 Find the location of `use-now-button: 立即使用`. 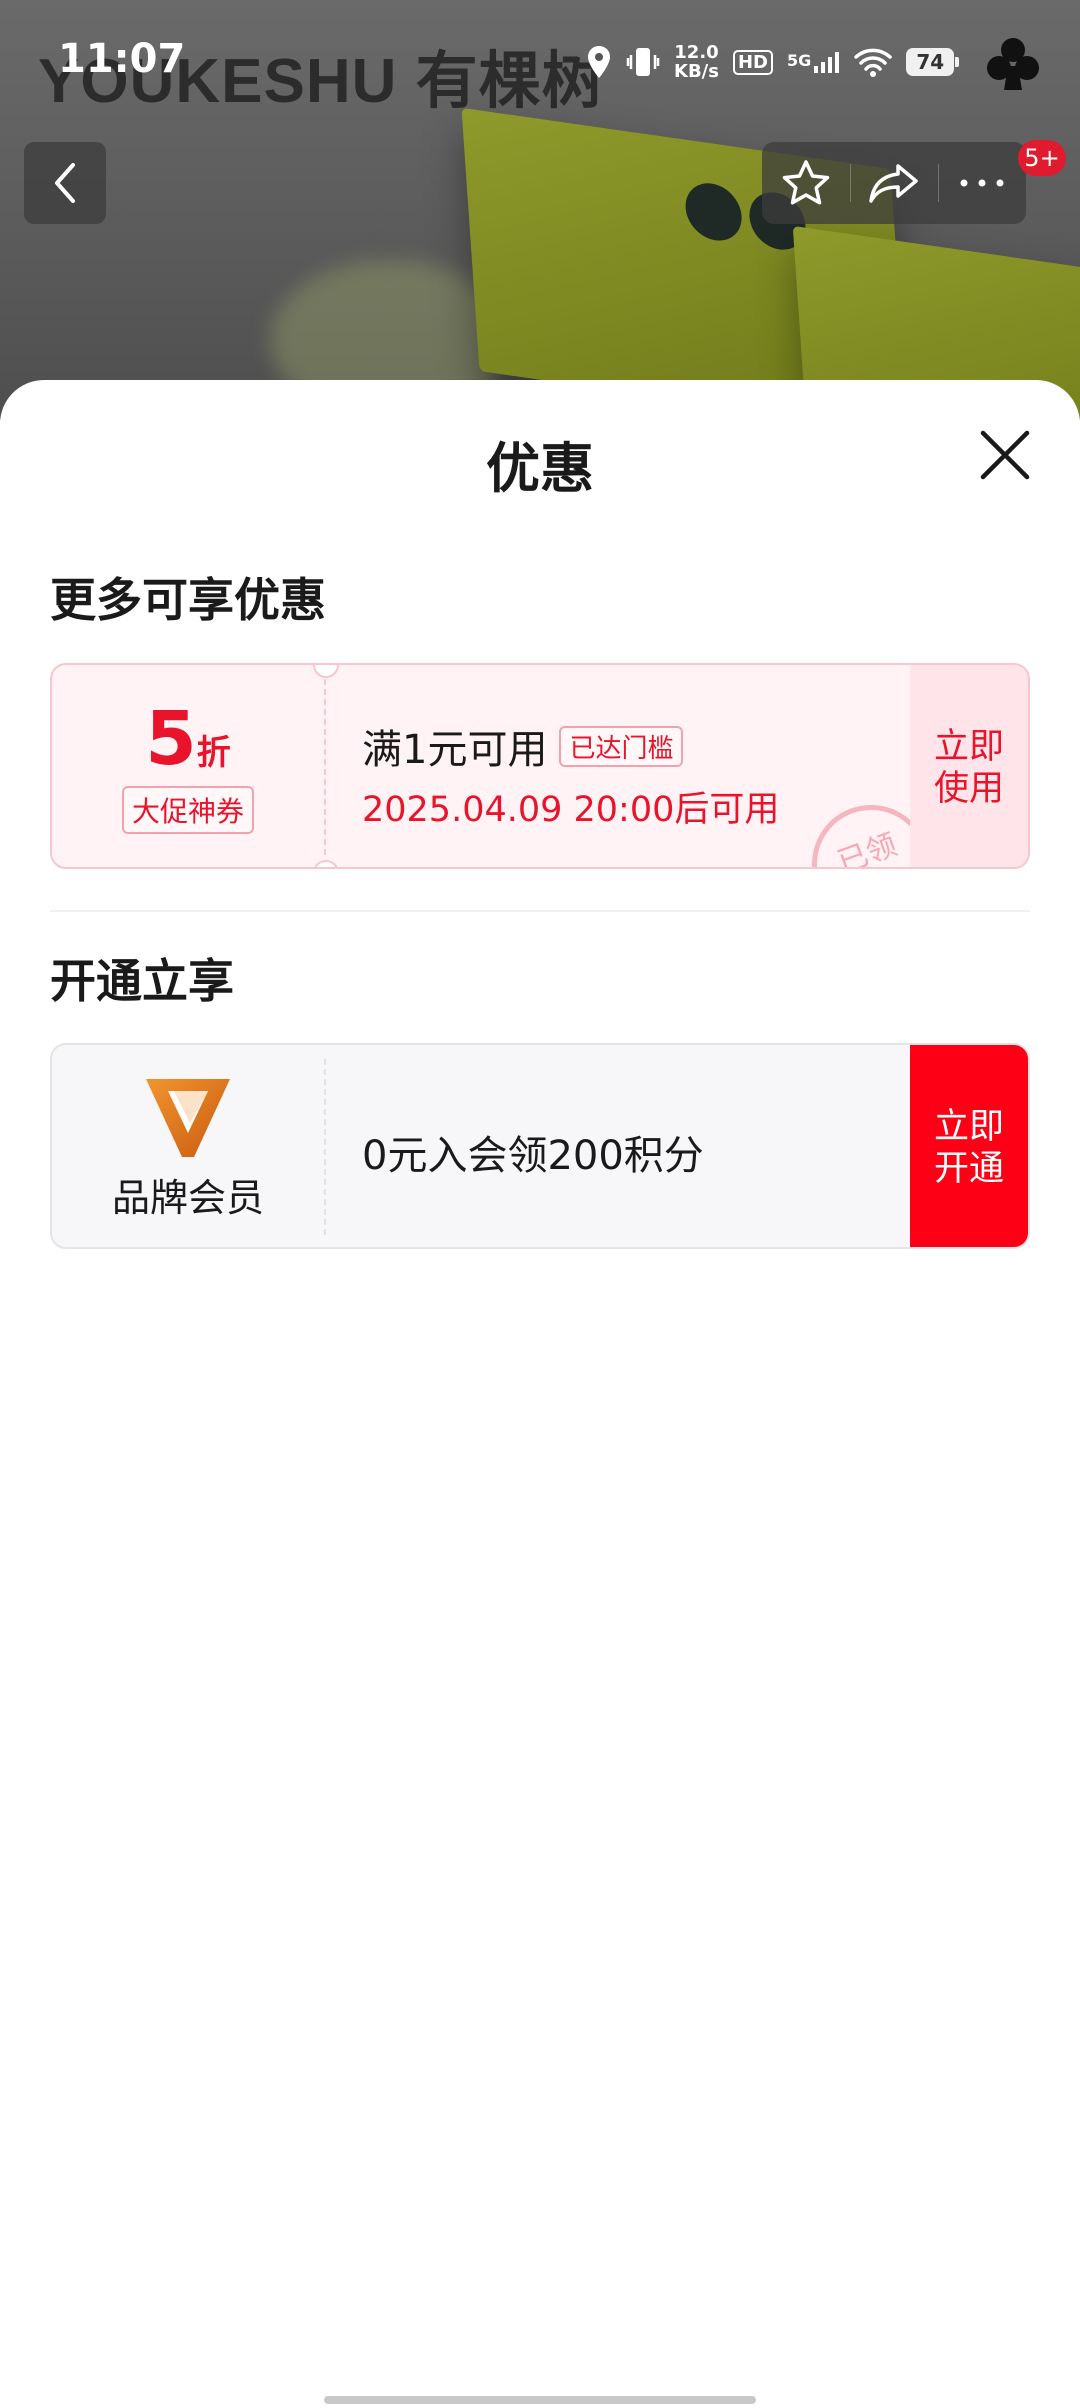

use-now-button: 立即使用 is located at coordinates (969, 766).